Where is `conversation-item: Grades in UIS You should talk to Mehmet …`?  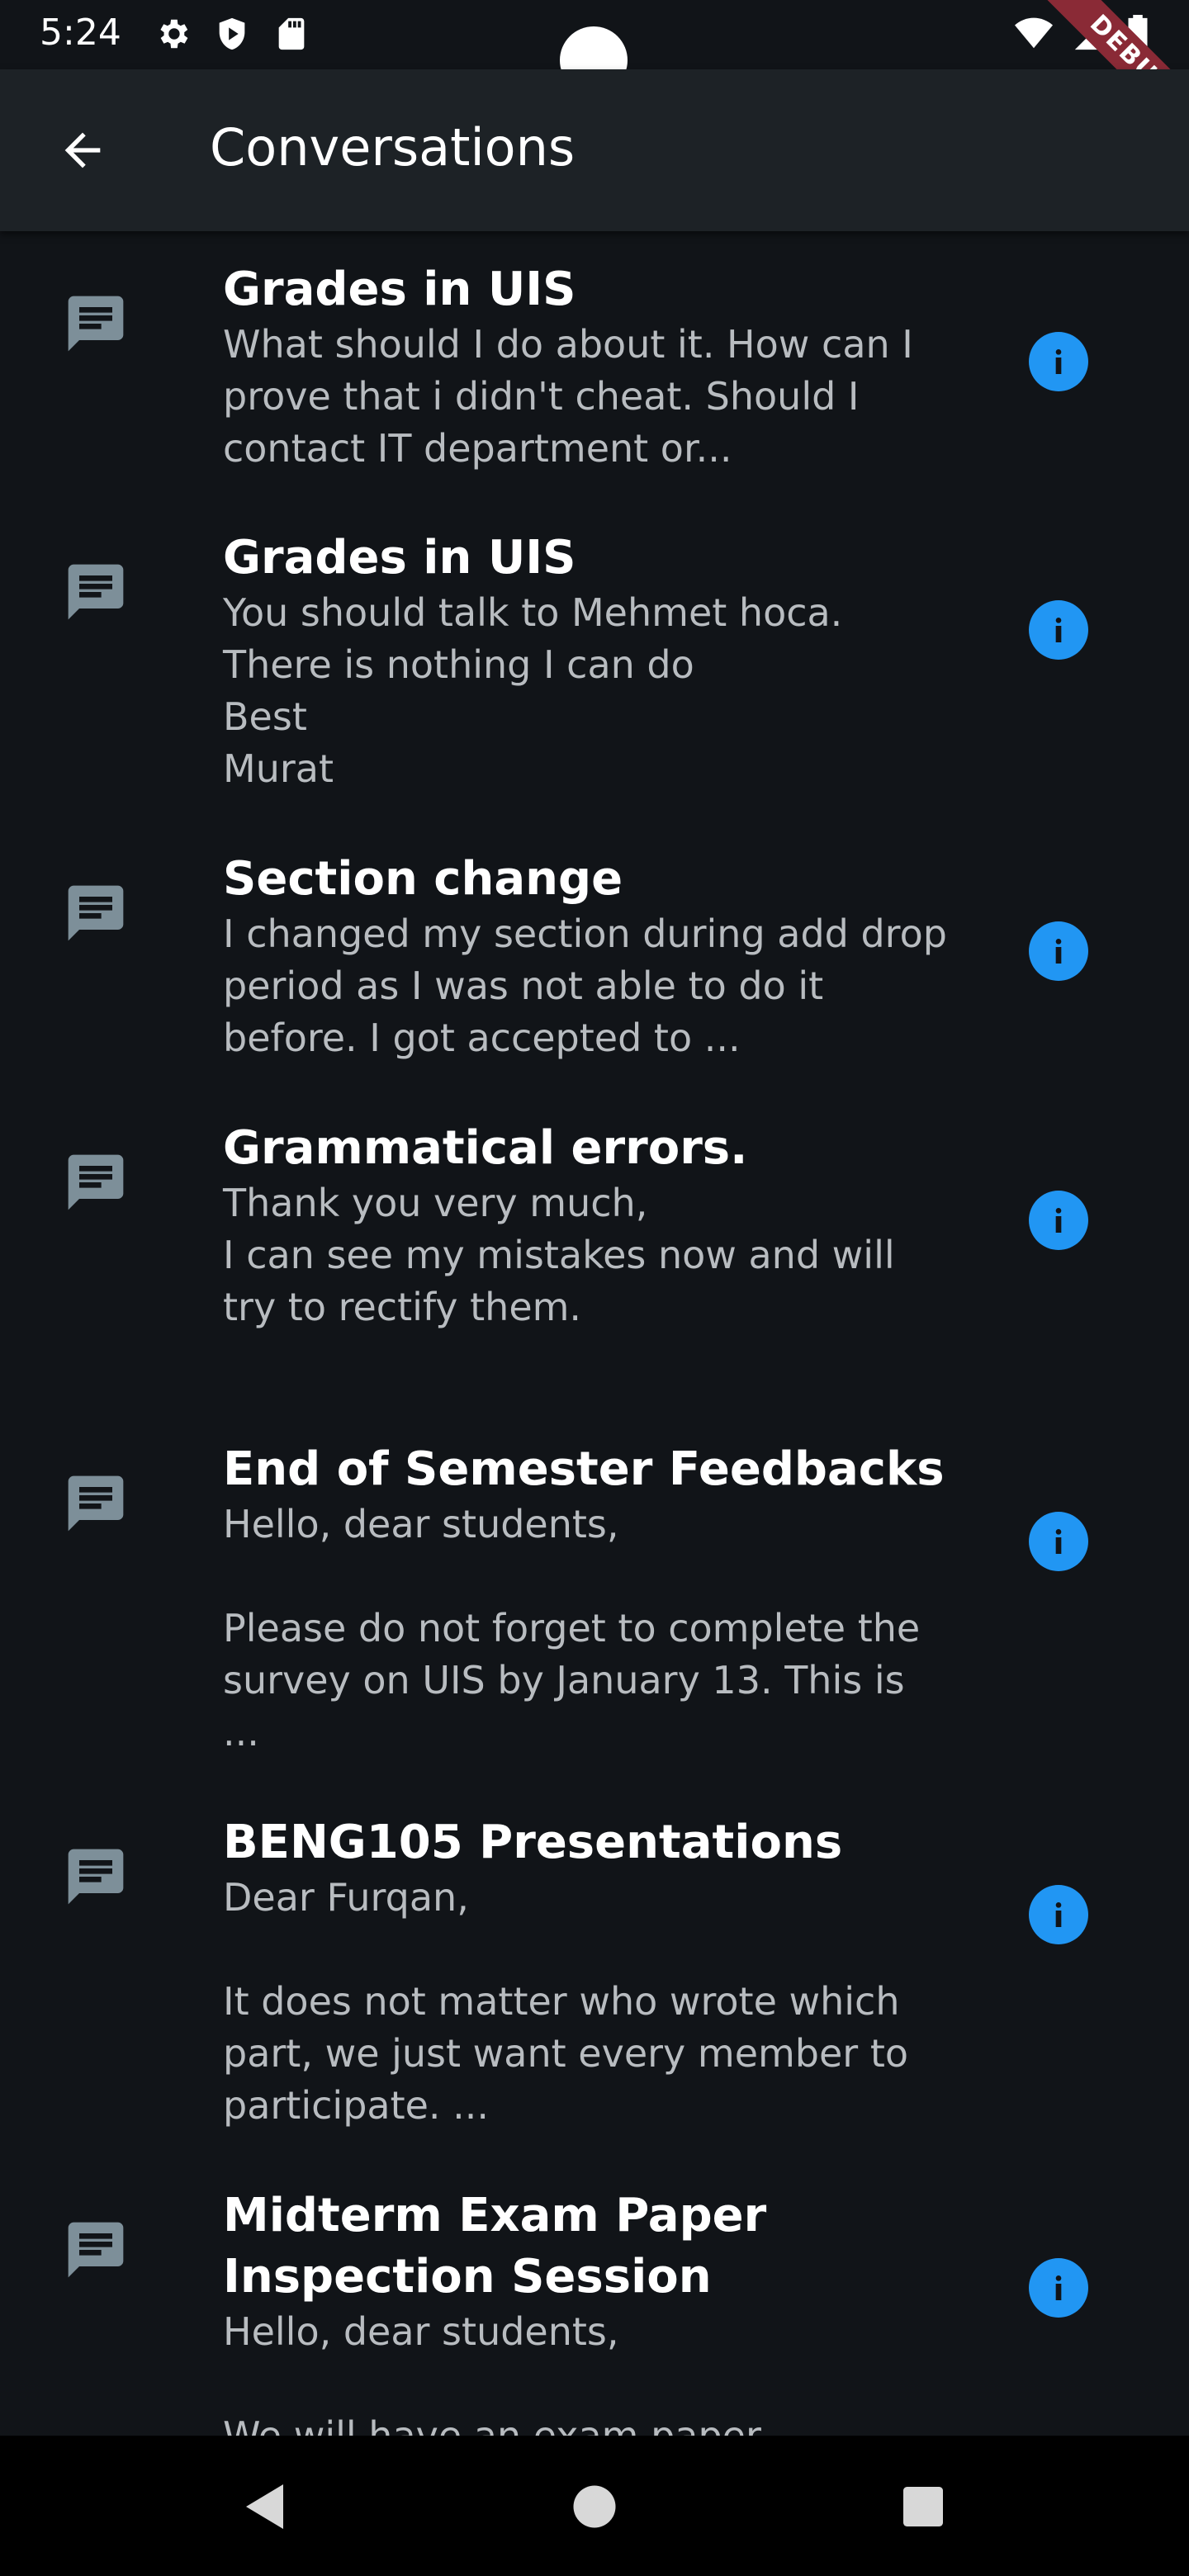 conversation-item: Grades in UIS You should talk to Mehmet … is located at coordinates (594, 661).